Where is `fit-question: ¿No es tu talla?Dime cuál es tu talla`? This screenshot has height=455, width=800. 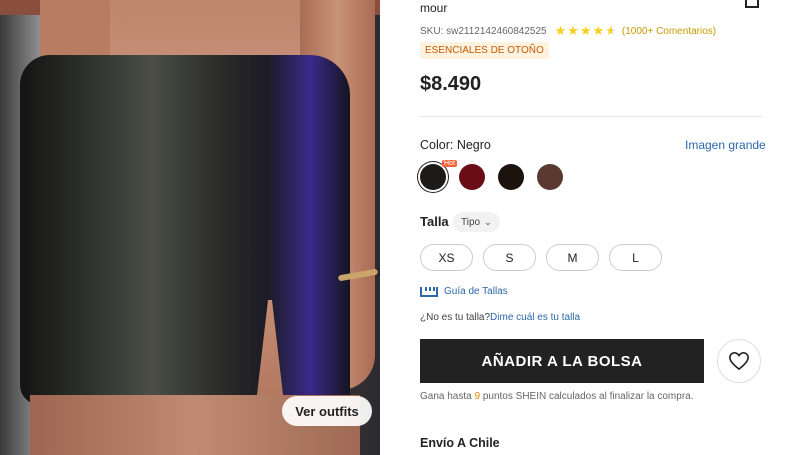
fit-question: ¿No es tu talla?Dime cuál es tu talla is located at coordinates (500, 317).